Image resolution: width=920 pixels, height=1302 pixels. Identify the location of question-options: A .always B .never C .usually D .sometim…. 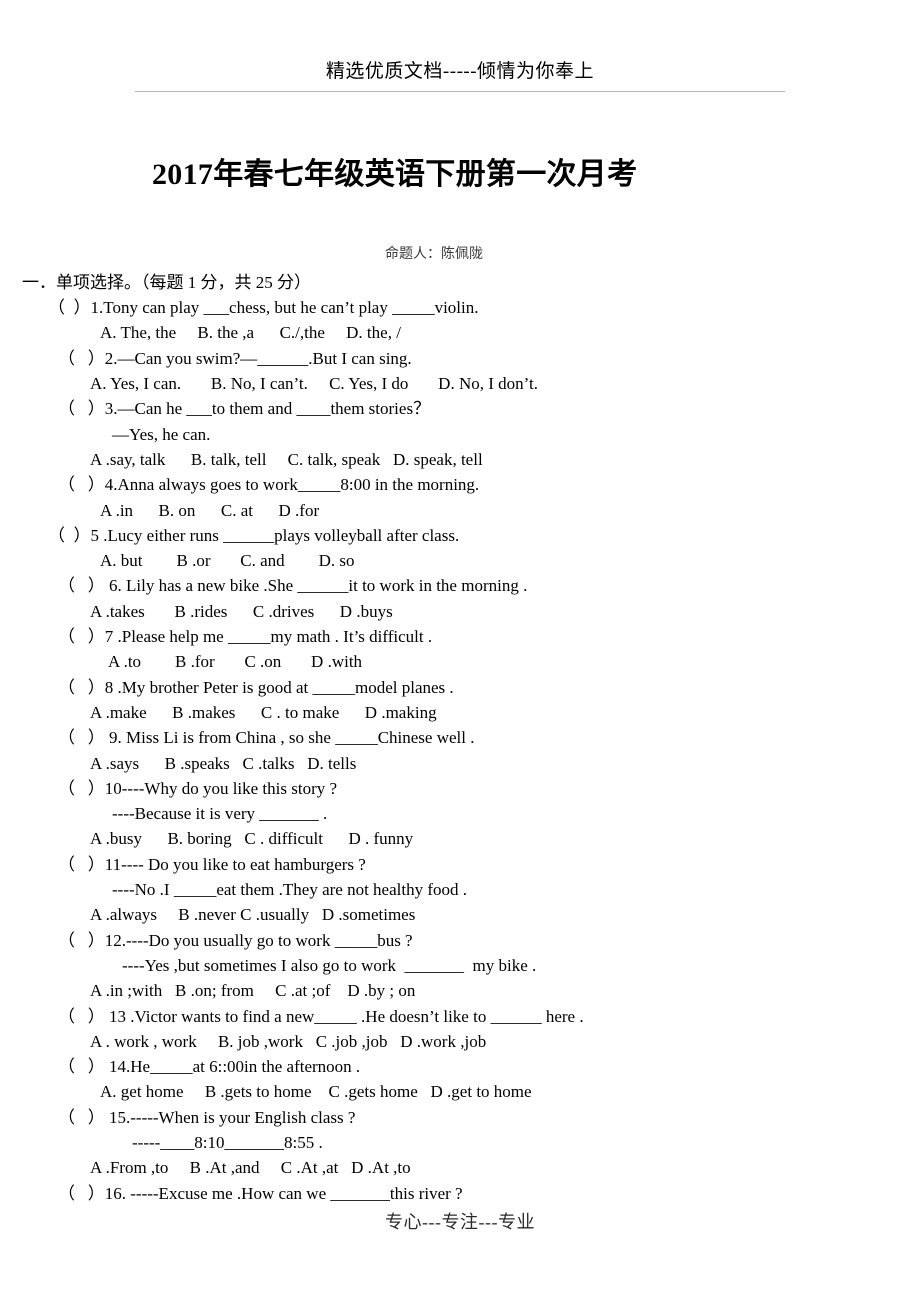
(460, 914).